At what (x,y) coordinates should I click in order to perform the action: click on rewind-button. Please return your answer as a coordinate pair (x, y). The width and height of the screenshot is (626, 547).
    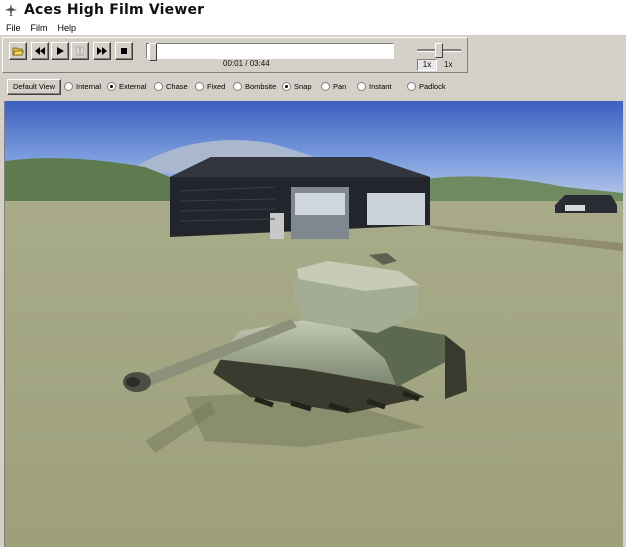
    Looking at the image, I should click on (40, 51).